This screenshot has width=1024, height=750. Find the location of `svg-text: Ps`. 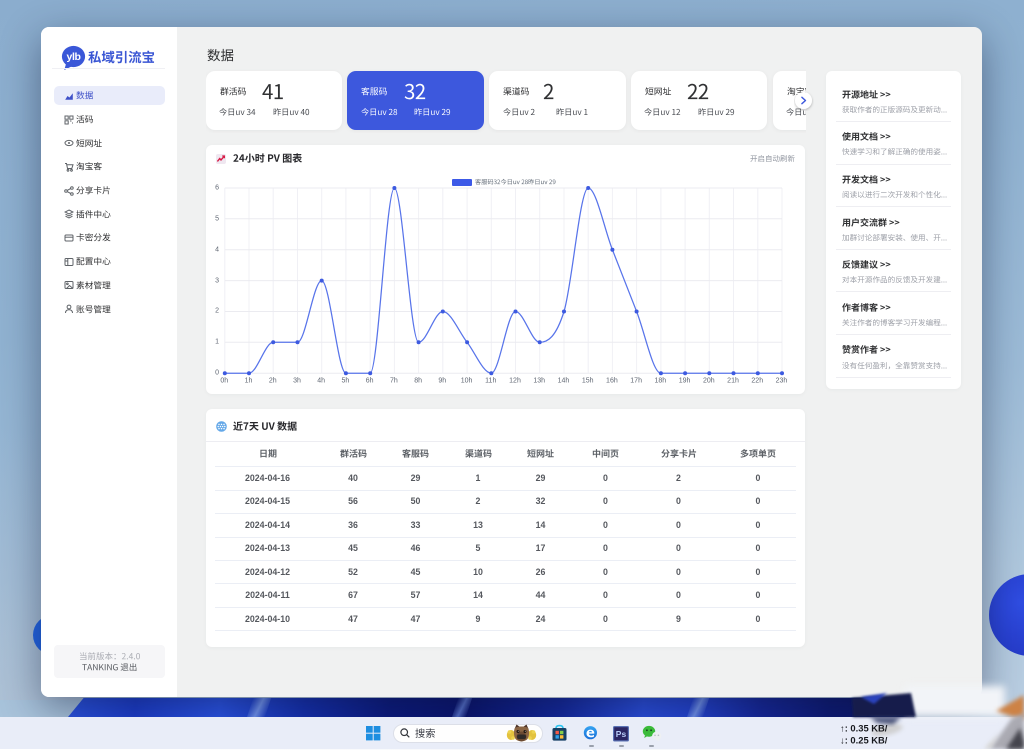

svg-text: Ps is located at coordinates (621, 734).